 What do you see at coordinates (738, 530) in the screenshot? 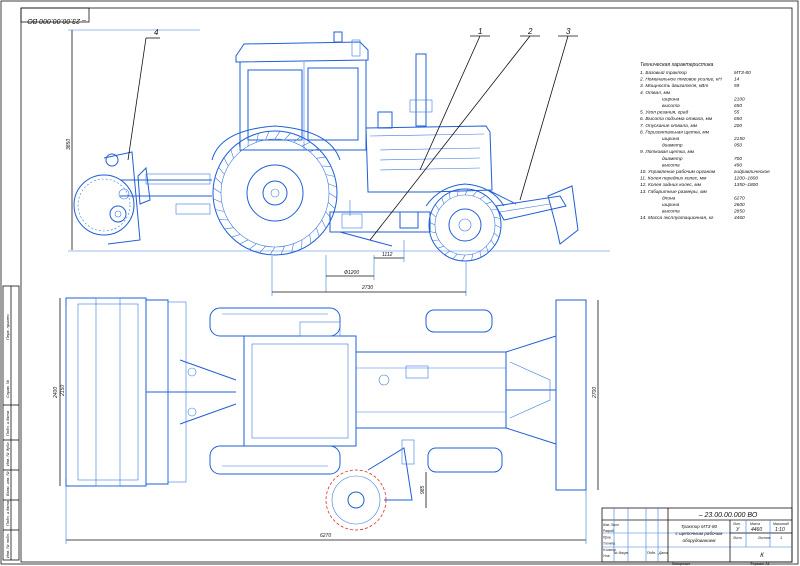
I see `letter-value: У` at bounding box center [738, 530].